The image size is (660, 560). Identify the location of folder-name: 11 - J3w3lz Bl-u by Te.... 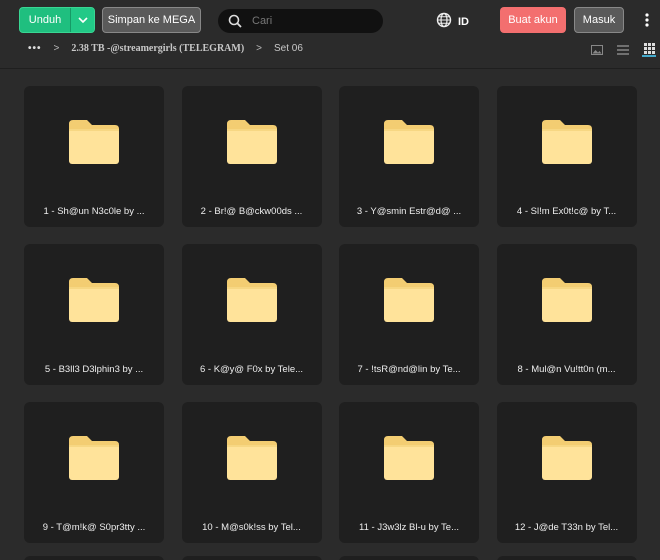
(409, 527).